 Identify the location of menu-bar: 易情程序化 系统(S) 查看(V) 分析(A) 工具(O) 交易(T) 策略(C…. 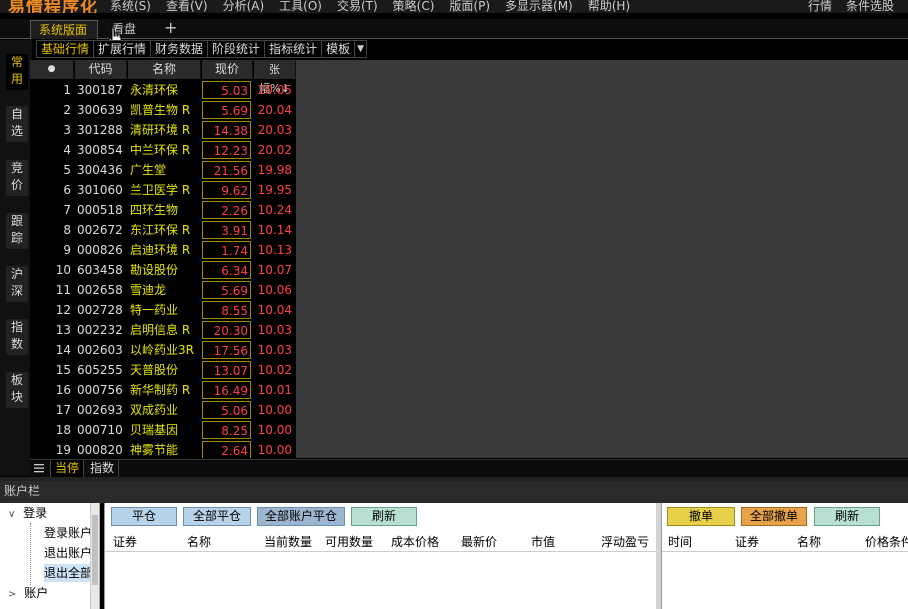
(454, 6).